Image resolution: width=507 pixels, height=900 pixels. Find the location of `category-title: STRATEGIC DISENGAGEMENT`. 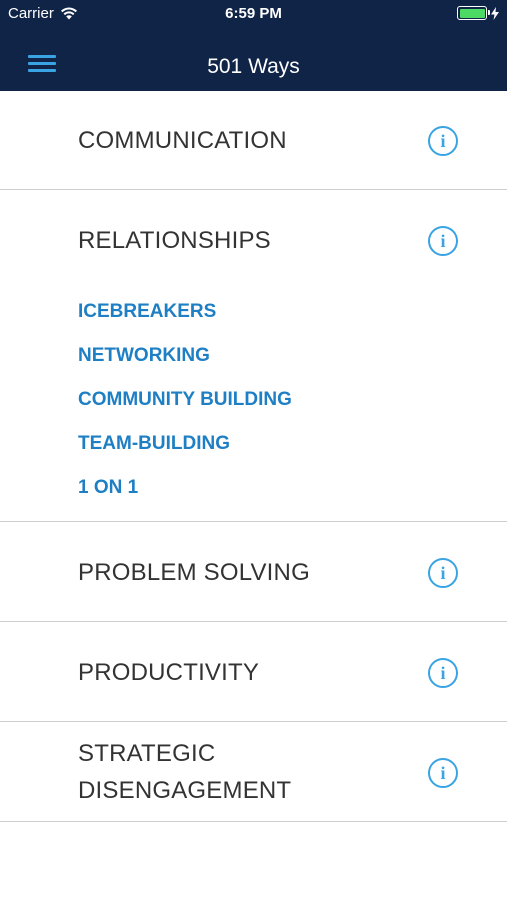

category-title: STRATEGIC DISENGAGEMENT is located at coordinates (185, 772).